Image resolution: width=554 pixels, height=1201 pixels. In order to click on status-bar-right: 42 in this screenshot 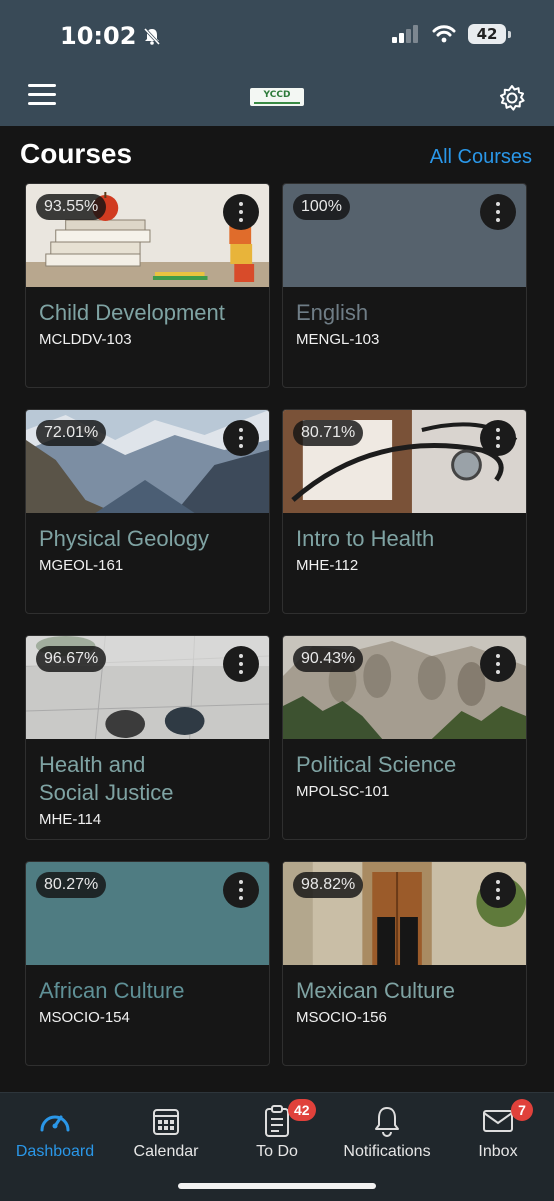, I will do `click(451, 34)`.